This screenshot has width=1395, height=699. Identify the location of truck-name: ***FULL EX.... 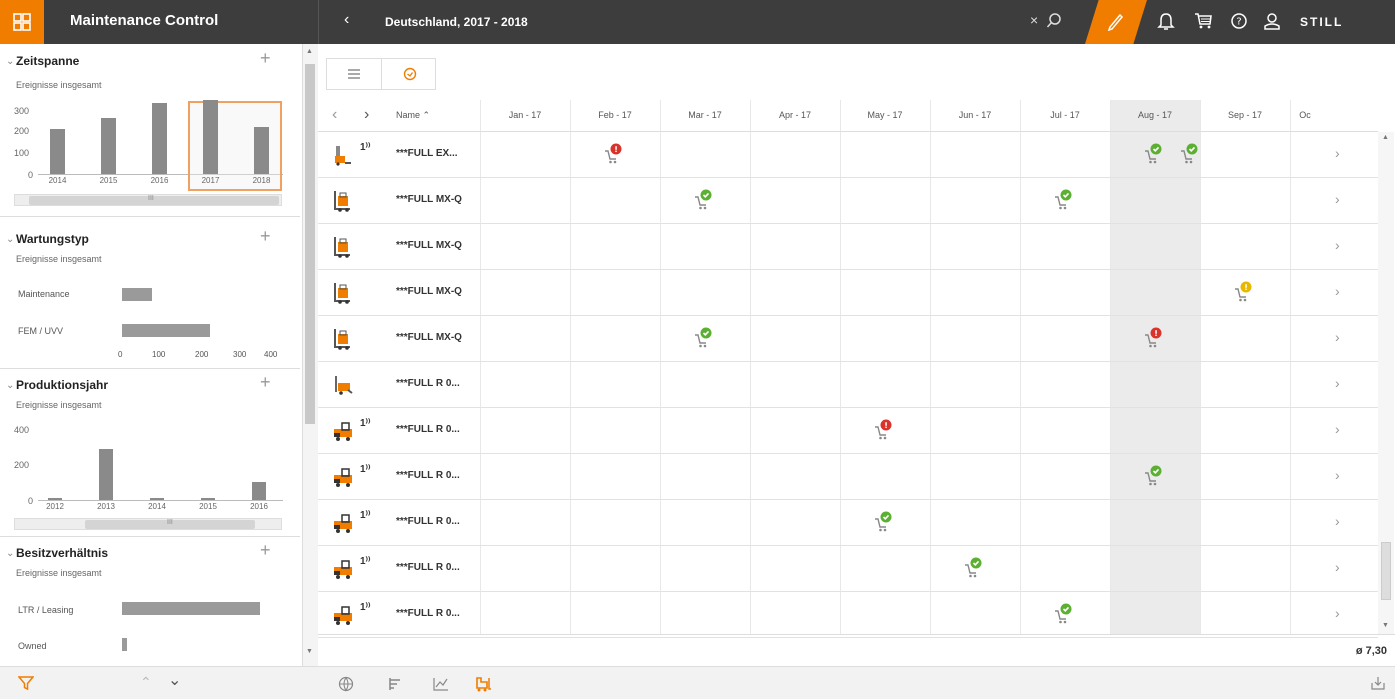
(427, 153).